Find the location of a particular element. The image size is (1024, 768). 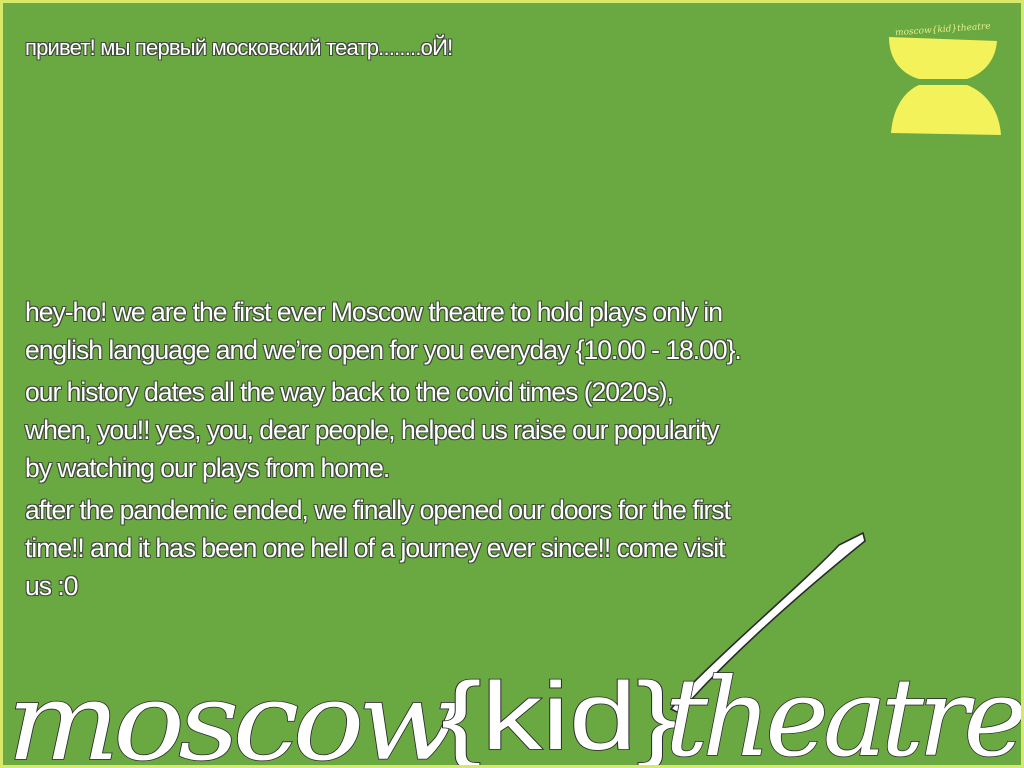

hourglass-bottom-shape is located at coordinates (946, 110).